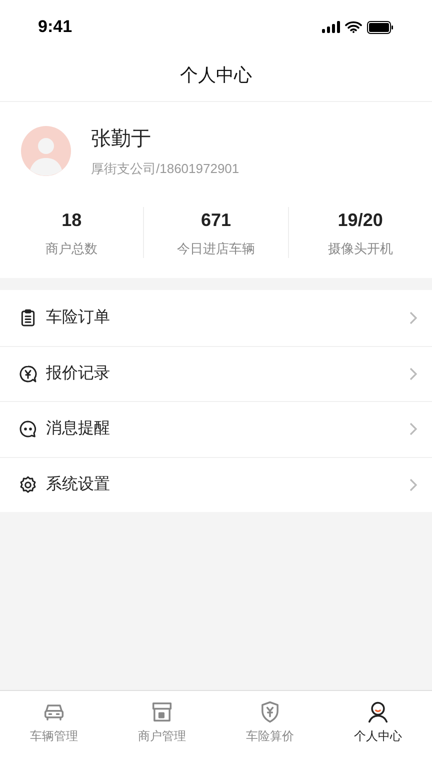  I want to click on stat-value: 18, so click(72, 220).